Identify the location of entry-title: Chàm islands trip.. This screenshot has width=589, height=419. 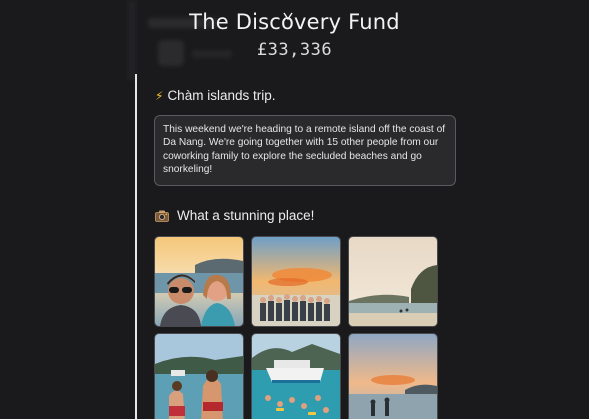
(221, 95).